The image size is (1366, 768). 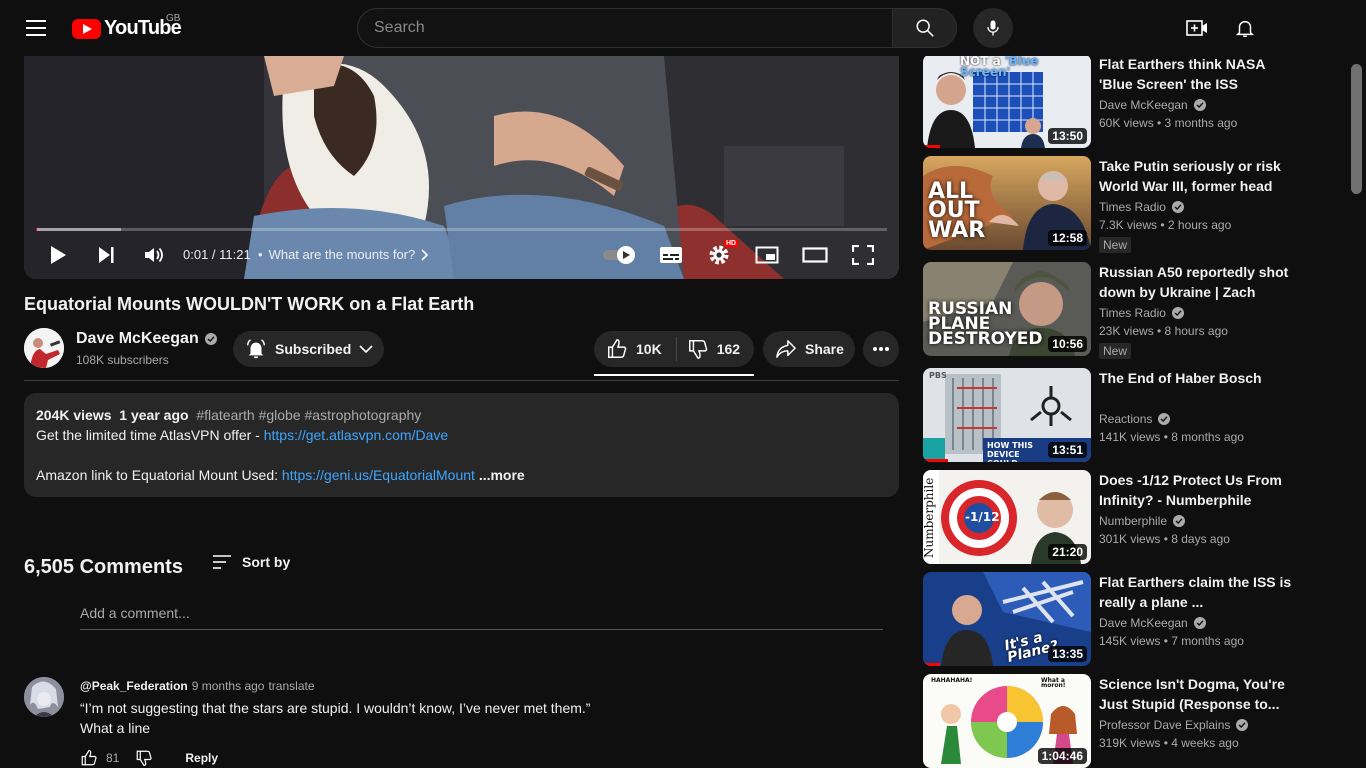 I want to click on video-thumbnail: RUSSIAN PLANE DESTROYED 10:56, so click(x=1007, y=309).